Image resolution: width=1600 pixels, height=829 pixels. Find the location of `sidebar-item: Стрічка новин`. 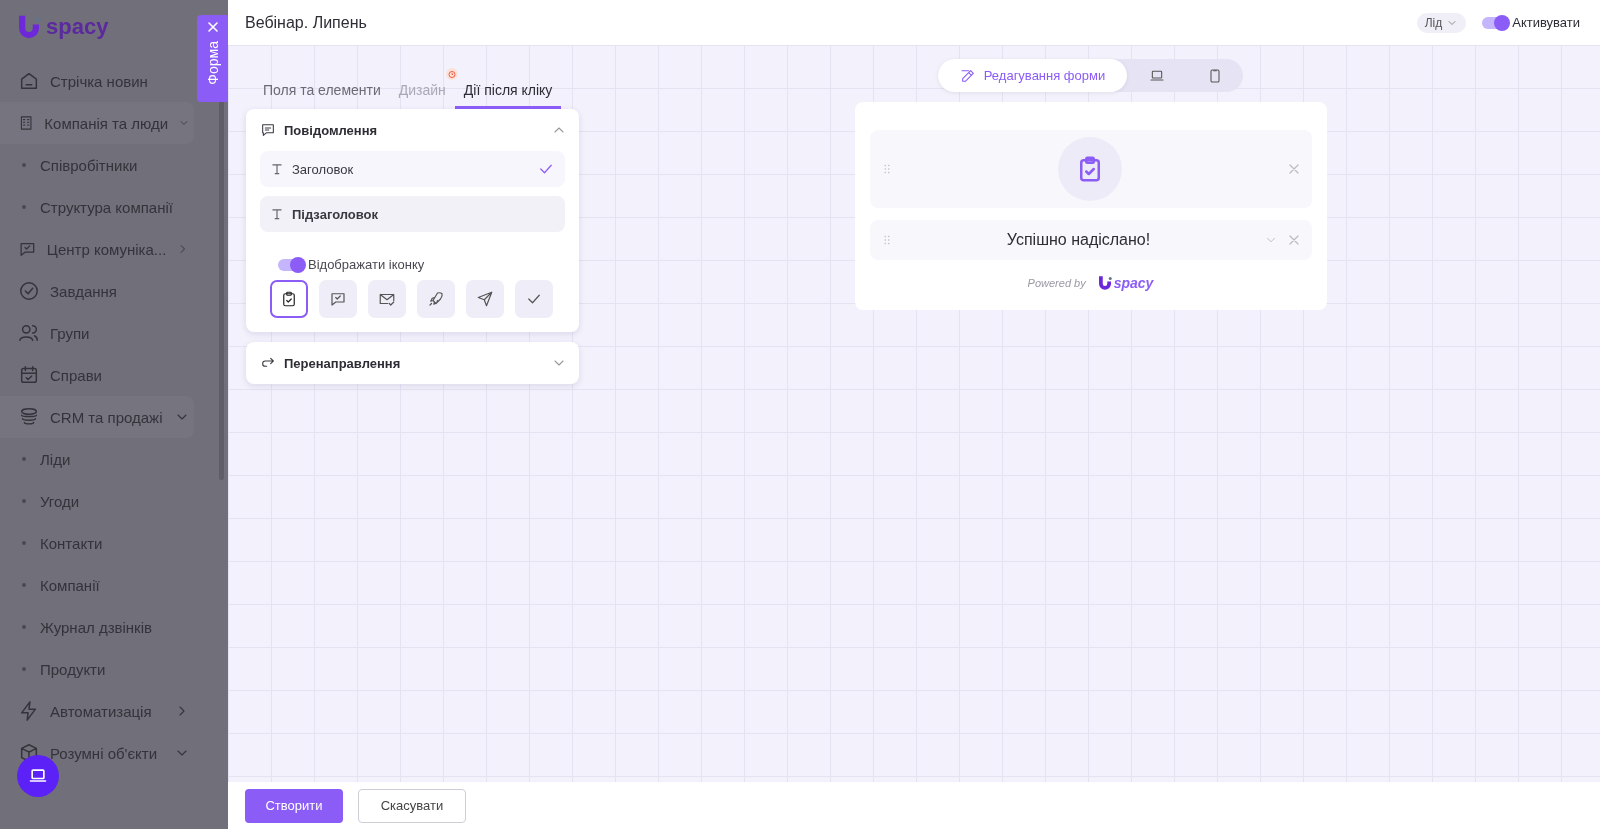

sidebar-item: Стрічка новин is located at coordinates (97, 81).